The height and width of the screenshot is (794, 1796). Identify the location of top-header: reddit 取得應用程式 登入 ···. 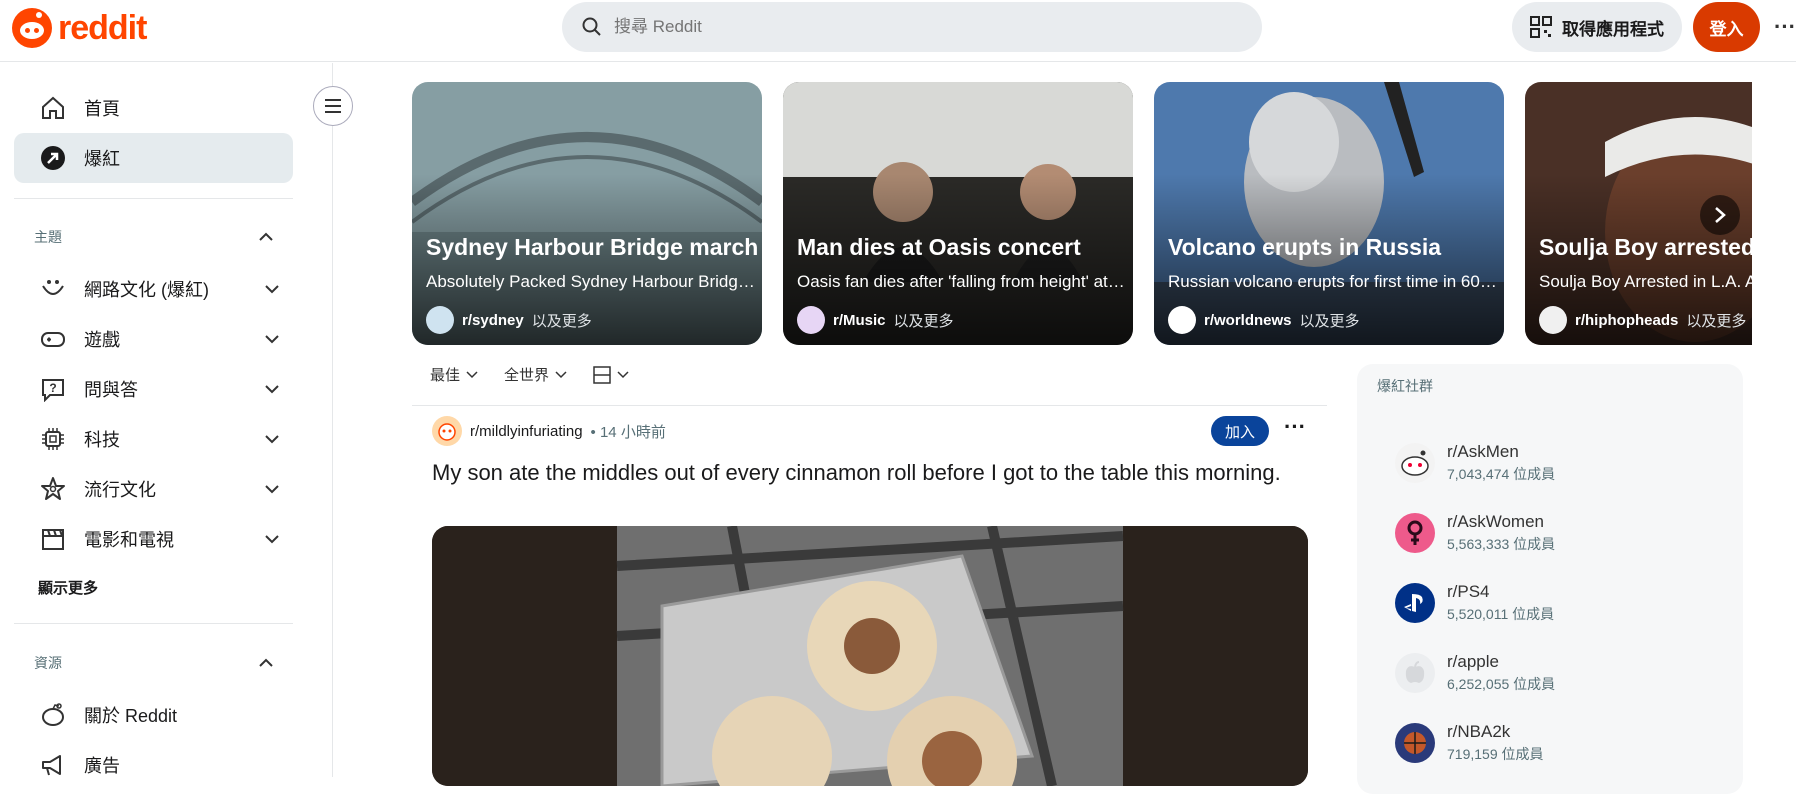
(898, 31).